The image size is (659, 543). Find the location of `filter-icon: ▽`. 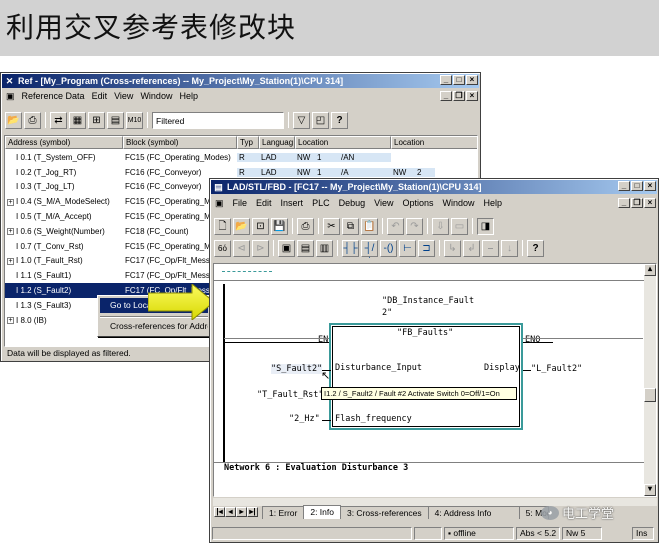

filter-icon: ▽ is located at coordinates (301, 120).